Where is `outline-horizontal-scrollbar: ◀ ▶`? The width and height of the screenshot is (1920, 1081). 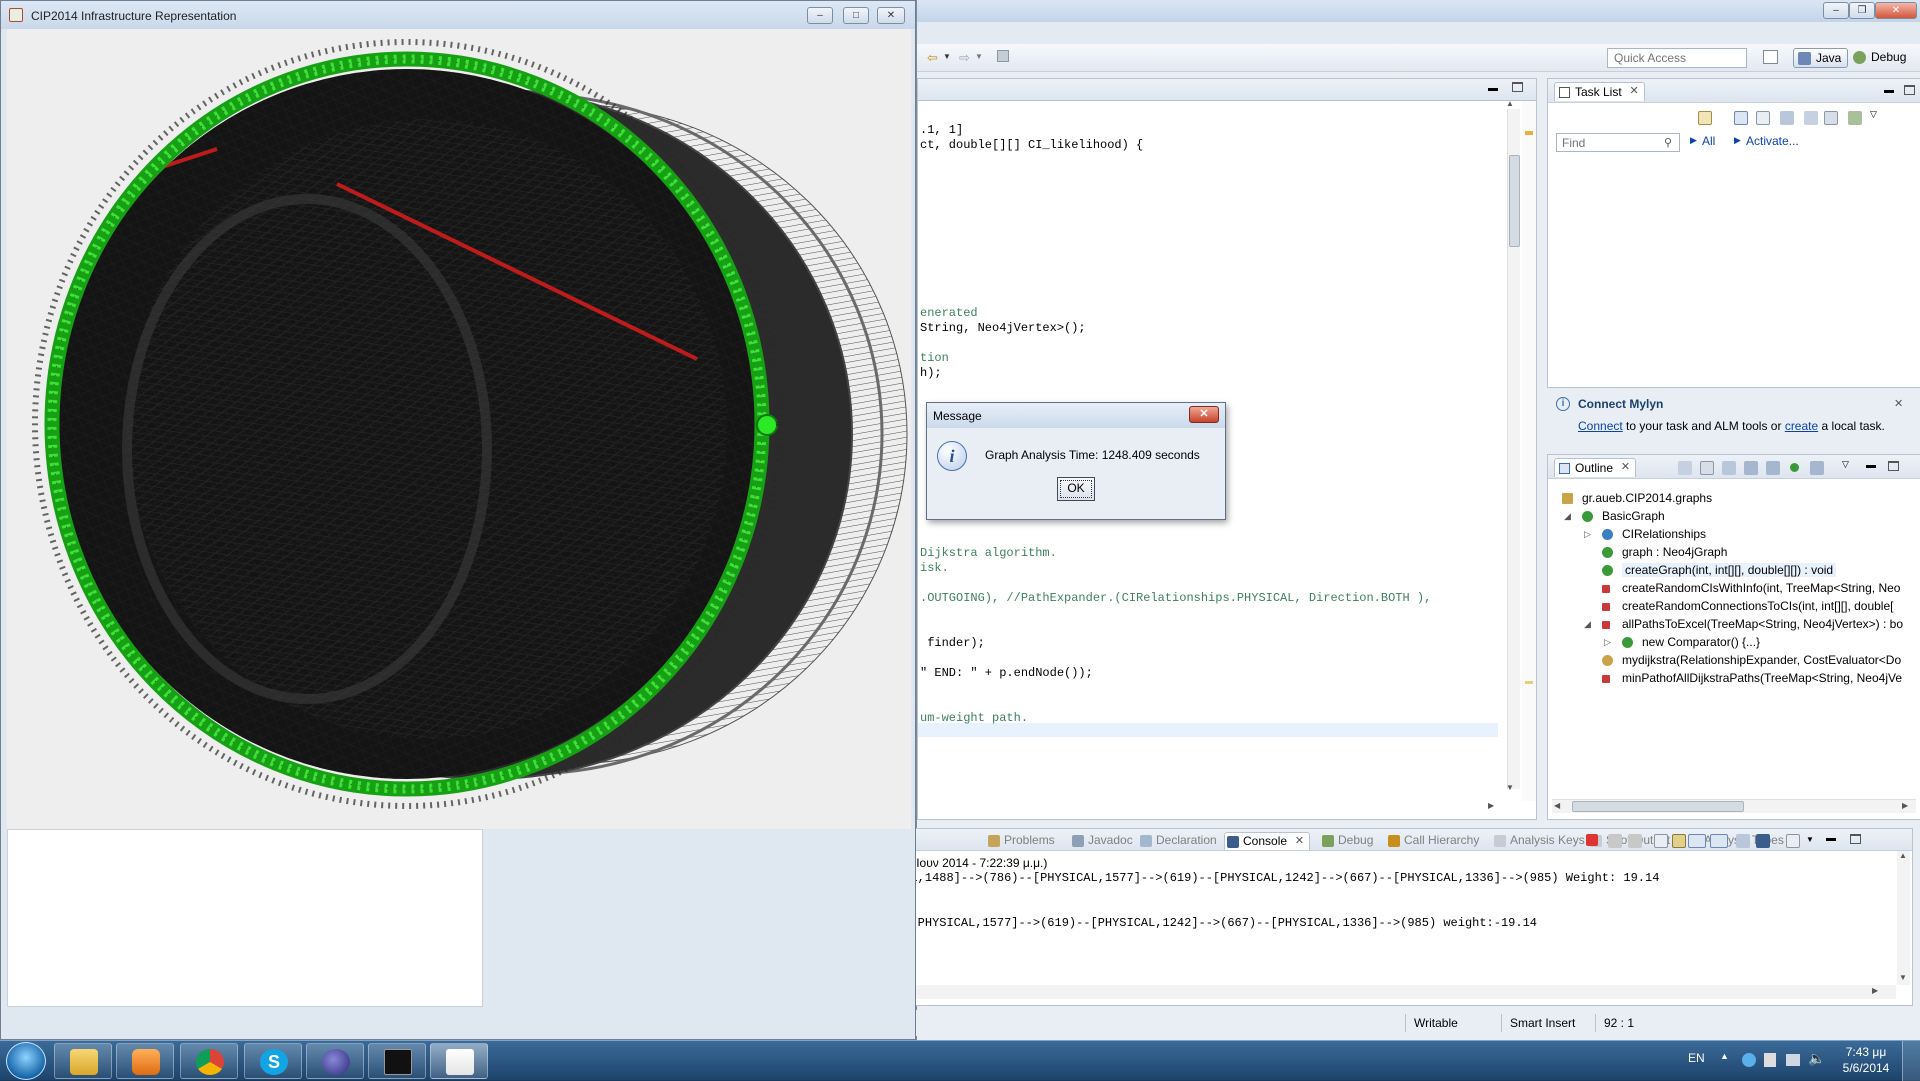 outline-horizontal-scrollbar: ◀ ▶ is located at coordinates (1734, 806).